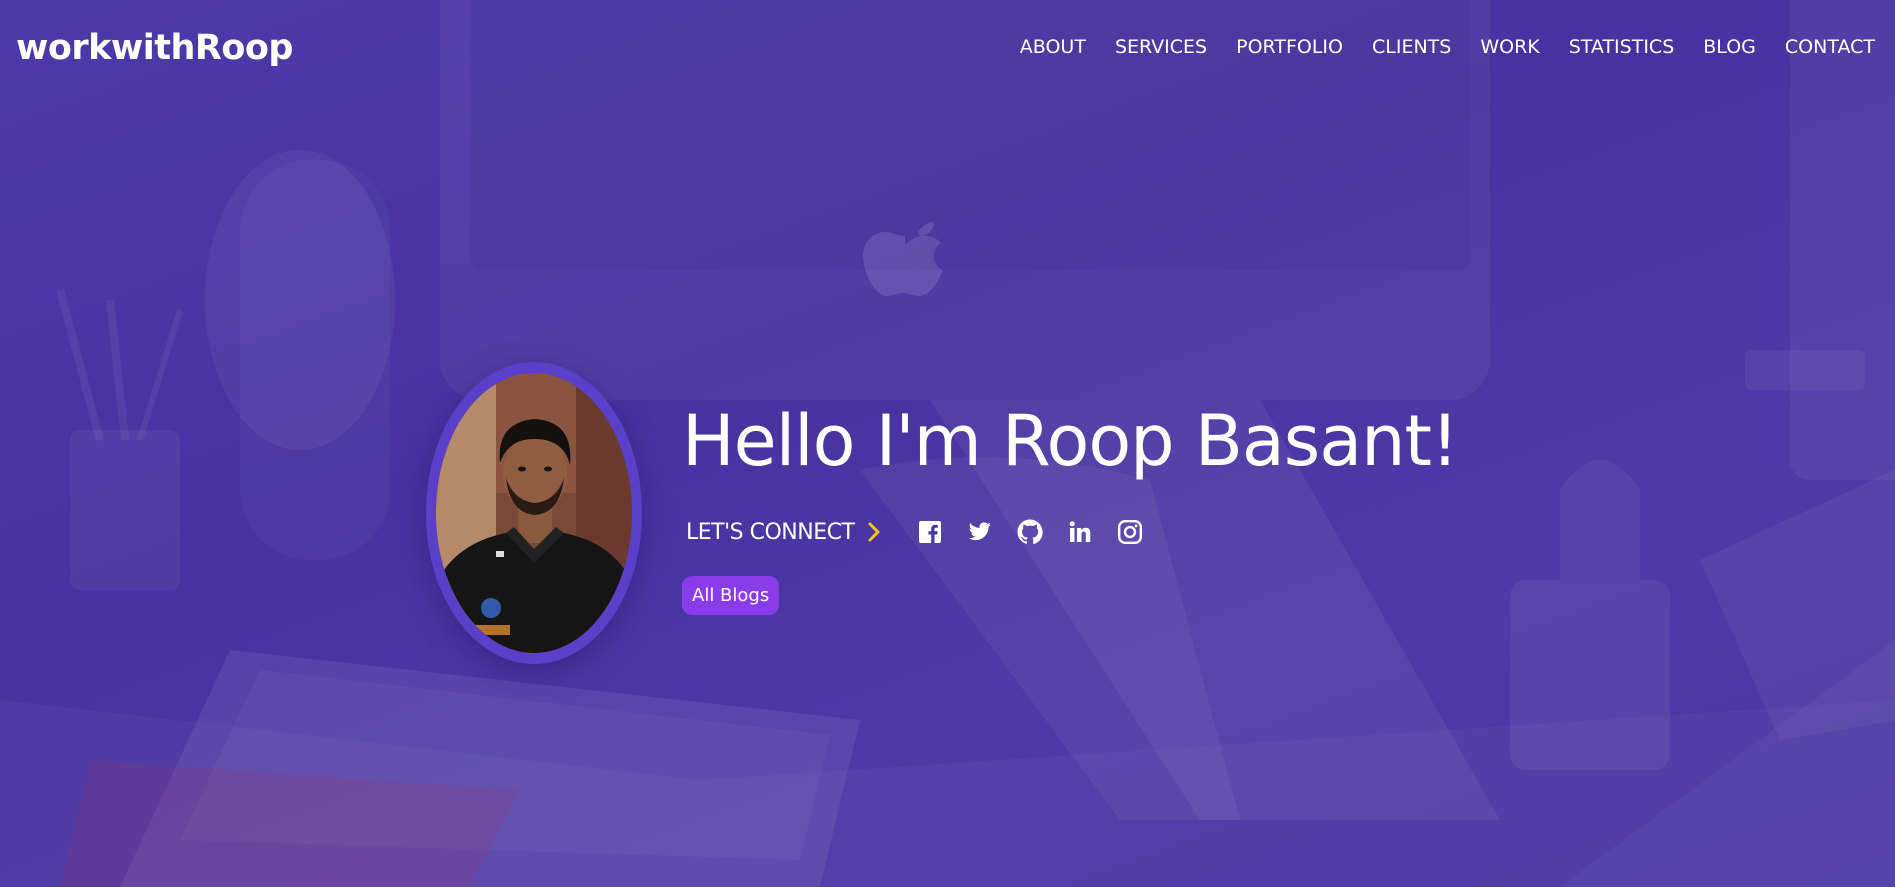  I want to click on connect-label: LET'S CONNECT, so click(770, 532).